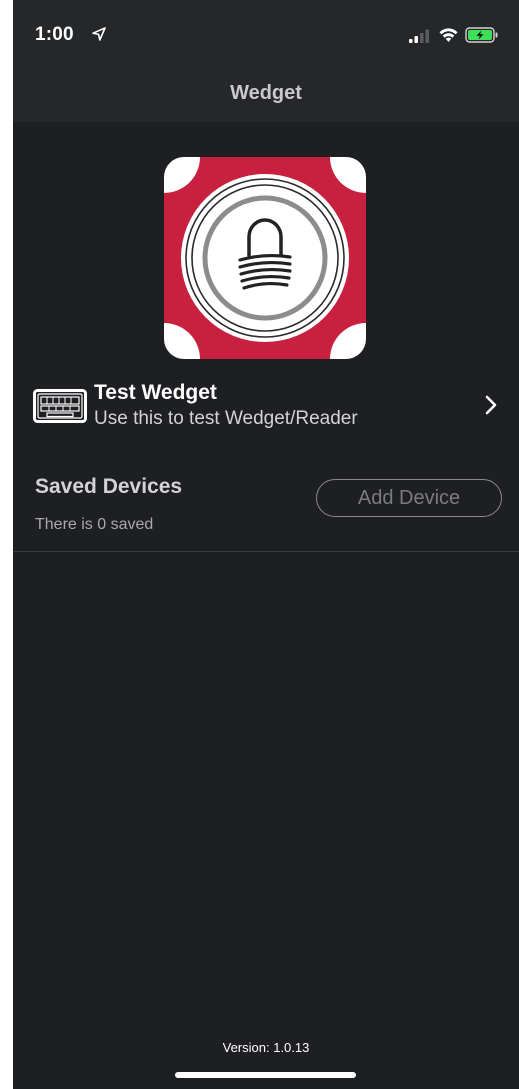  Describe the element at coordinates (94, 524) in the screenshot. I see `saved-devices-count: There is 0 saved` at that location.